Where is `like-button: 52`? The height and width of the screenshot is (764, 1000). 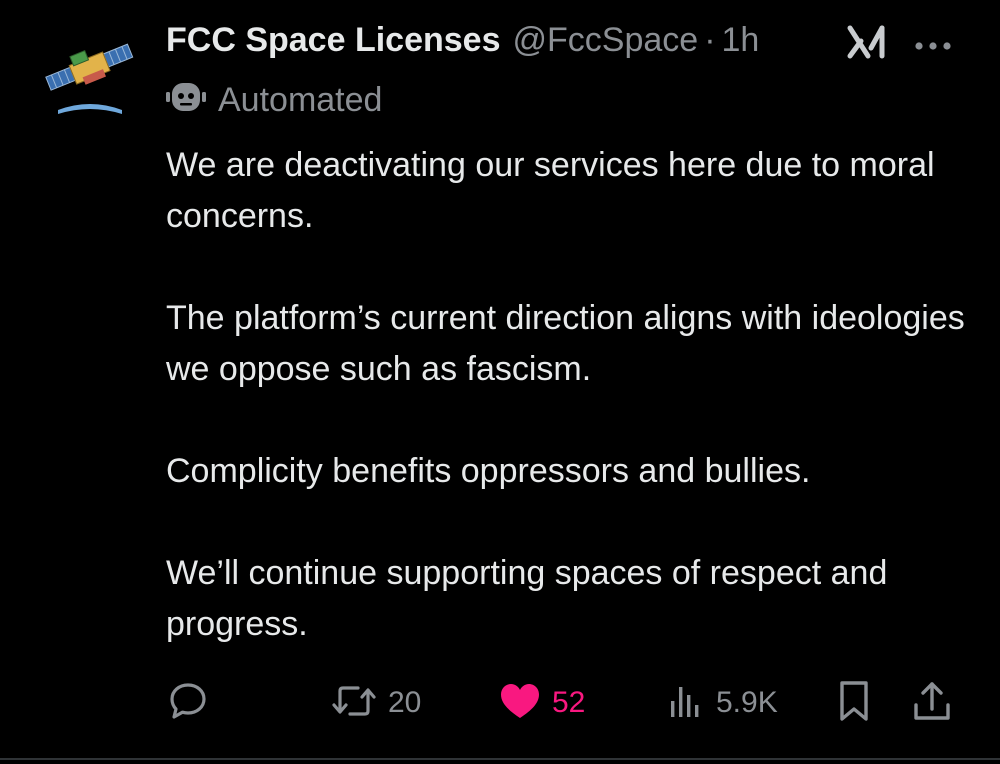 like-button: 52 is located at coordinates (541, 703).